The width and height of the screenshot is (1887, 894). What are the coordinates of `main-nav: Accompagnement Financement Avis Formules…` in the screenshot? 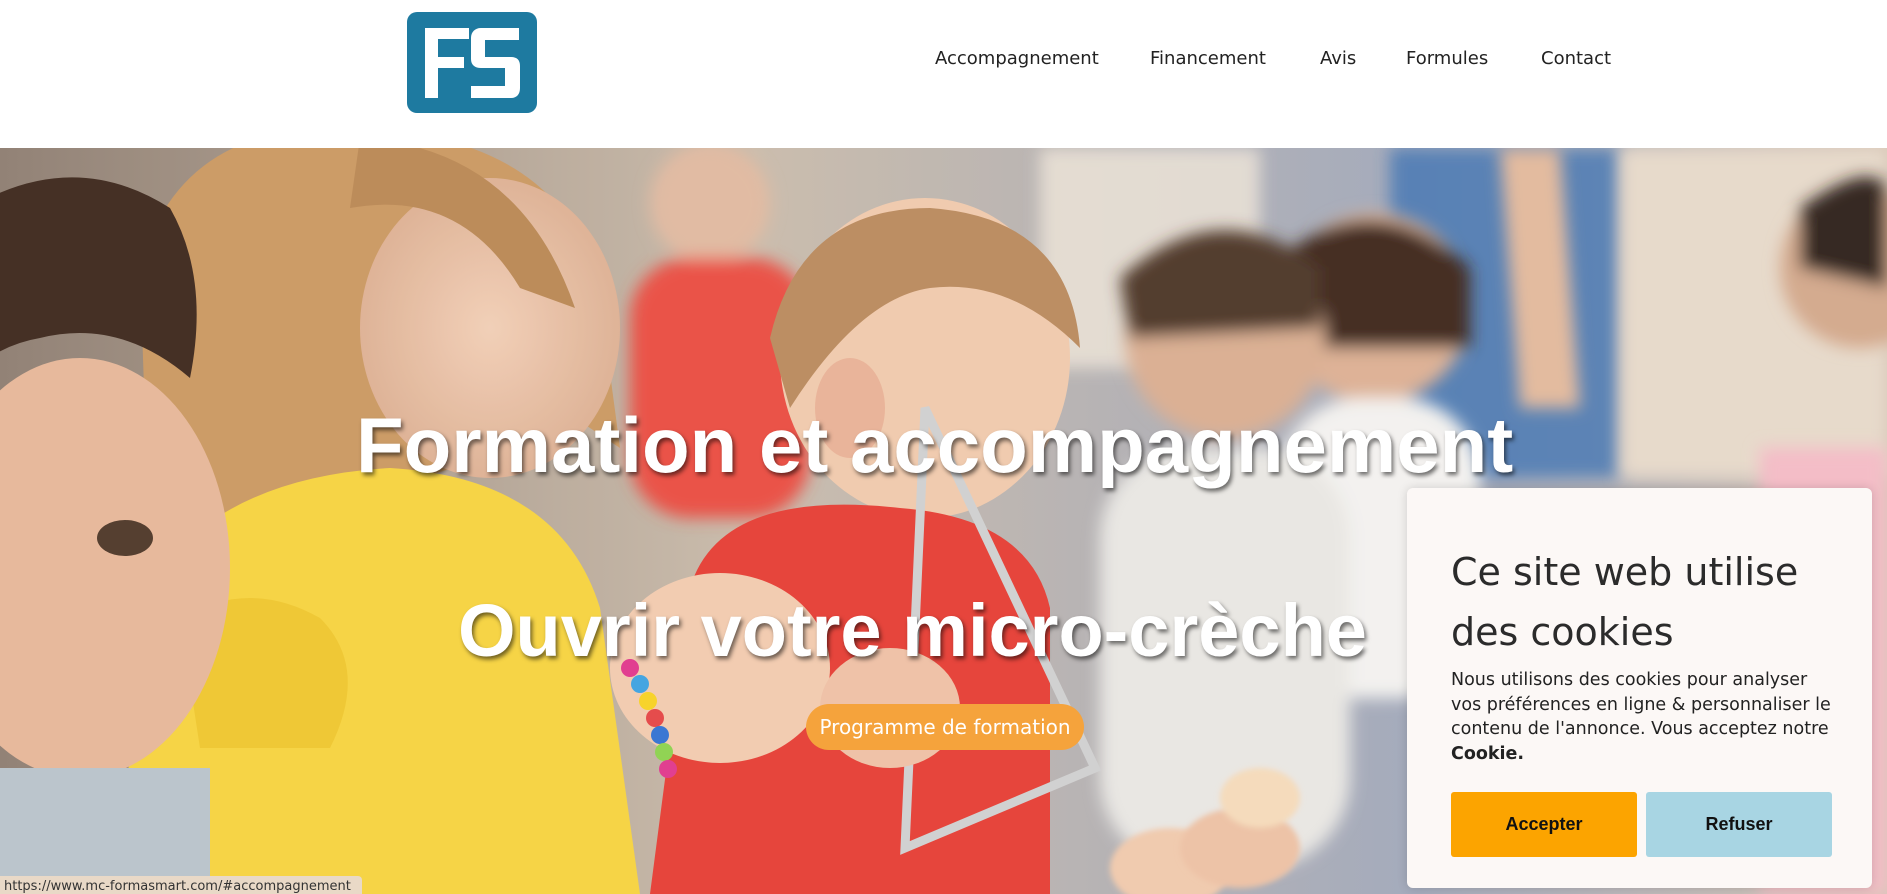 It's located at (943, 60).